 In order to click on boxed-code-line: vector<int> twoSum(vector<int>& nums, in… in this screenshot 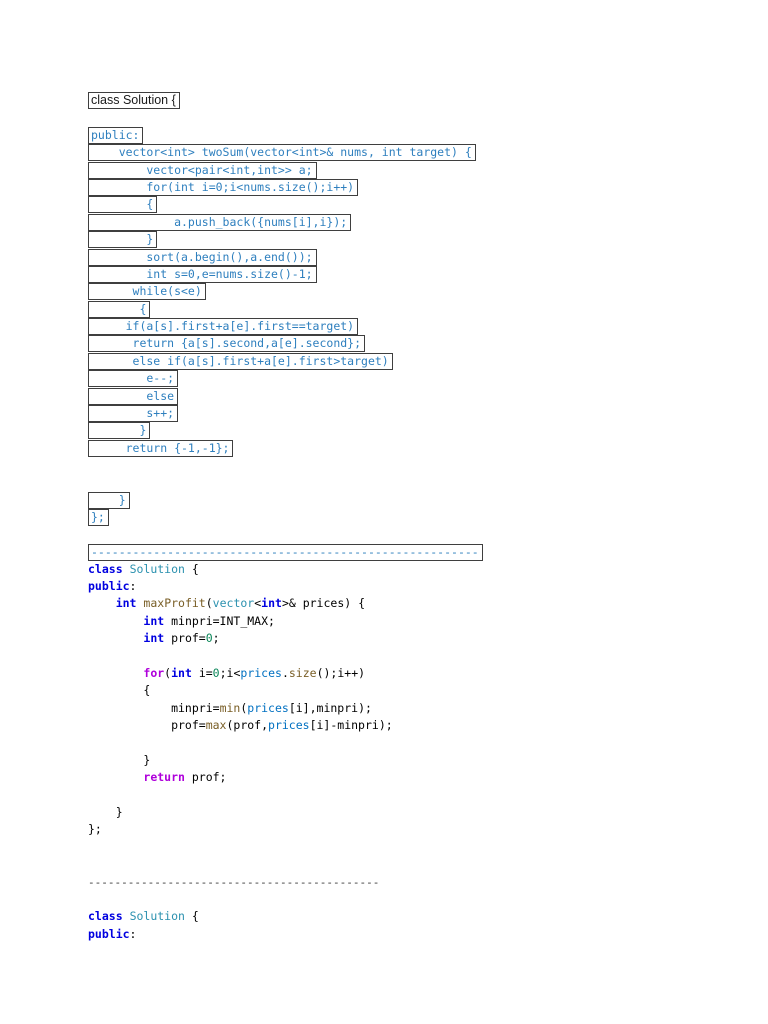, I will do `click(282, 153)`.